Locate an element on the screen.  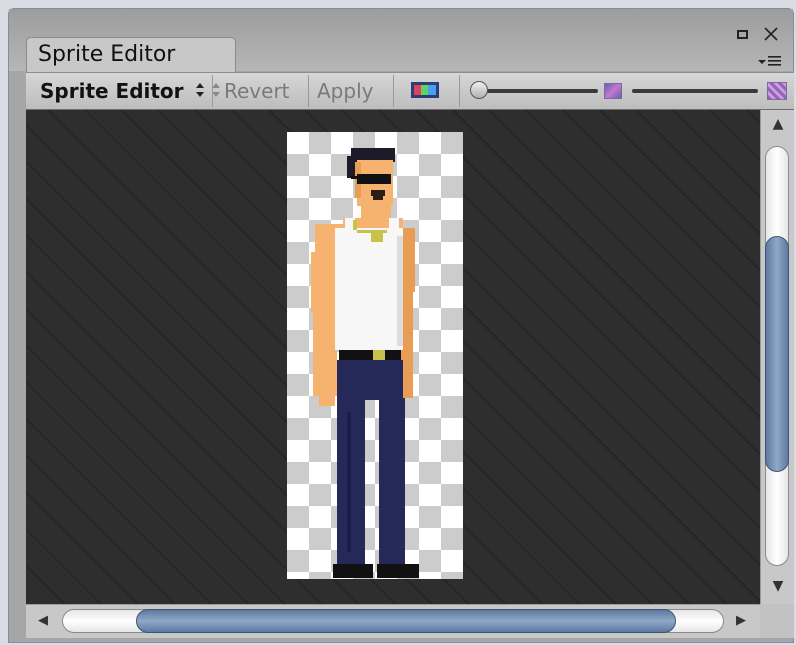
small-texture-icon is located at coordinates (613, 91).